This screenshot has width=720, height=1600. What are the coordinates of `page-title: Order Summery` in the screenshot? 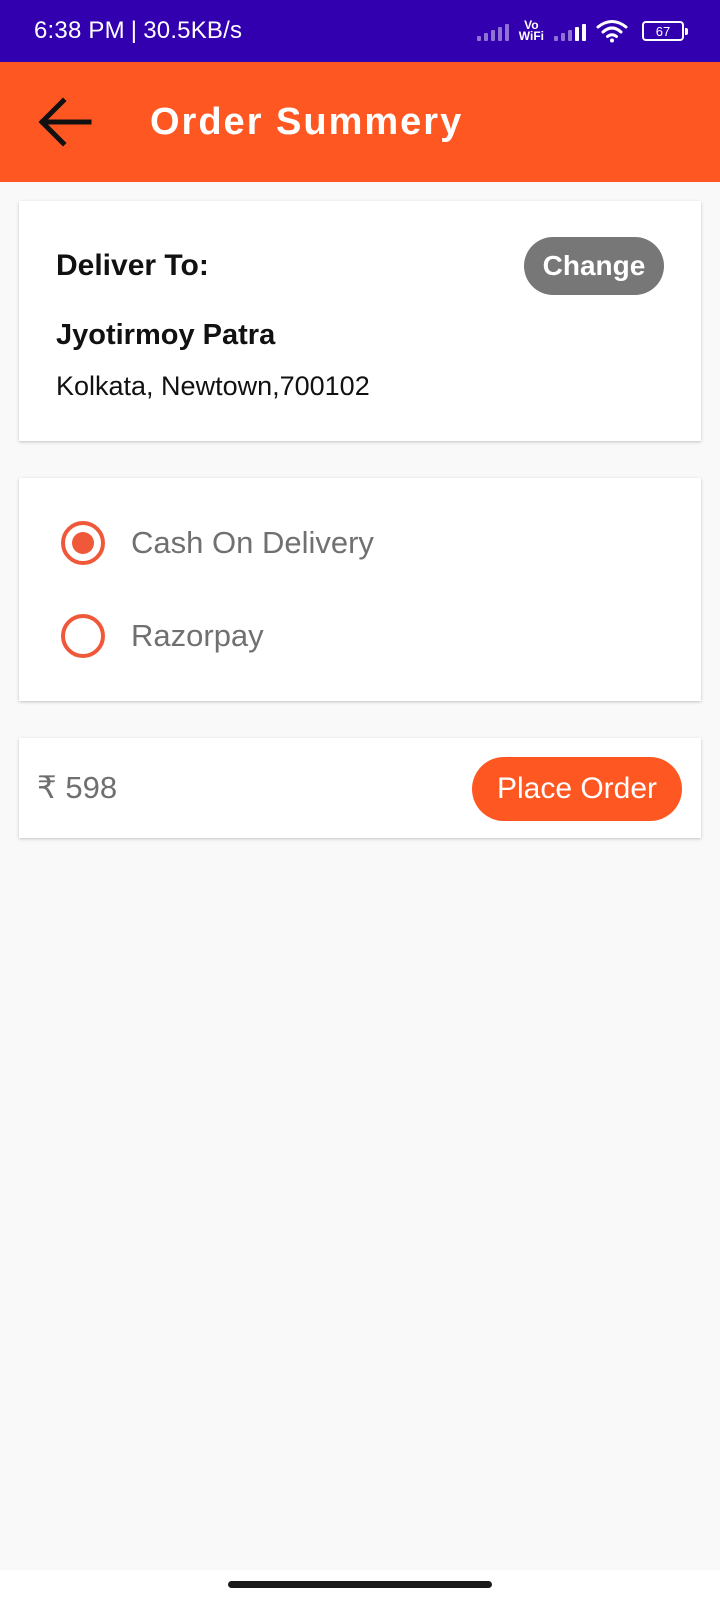 It's located at (307, 121).